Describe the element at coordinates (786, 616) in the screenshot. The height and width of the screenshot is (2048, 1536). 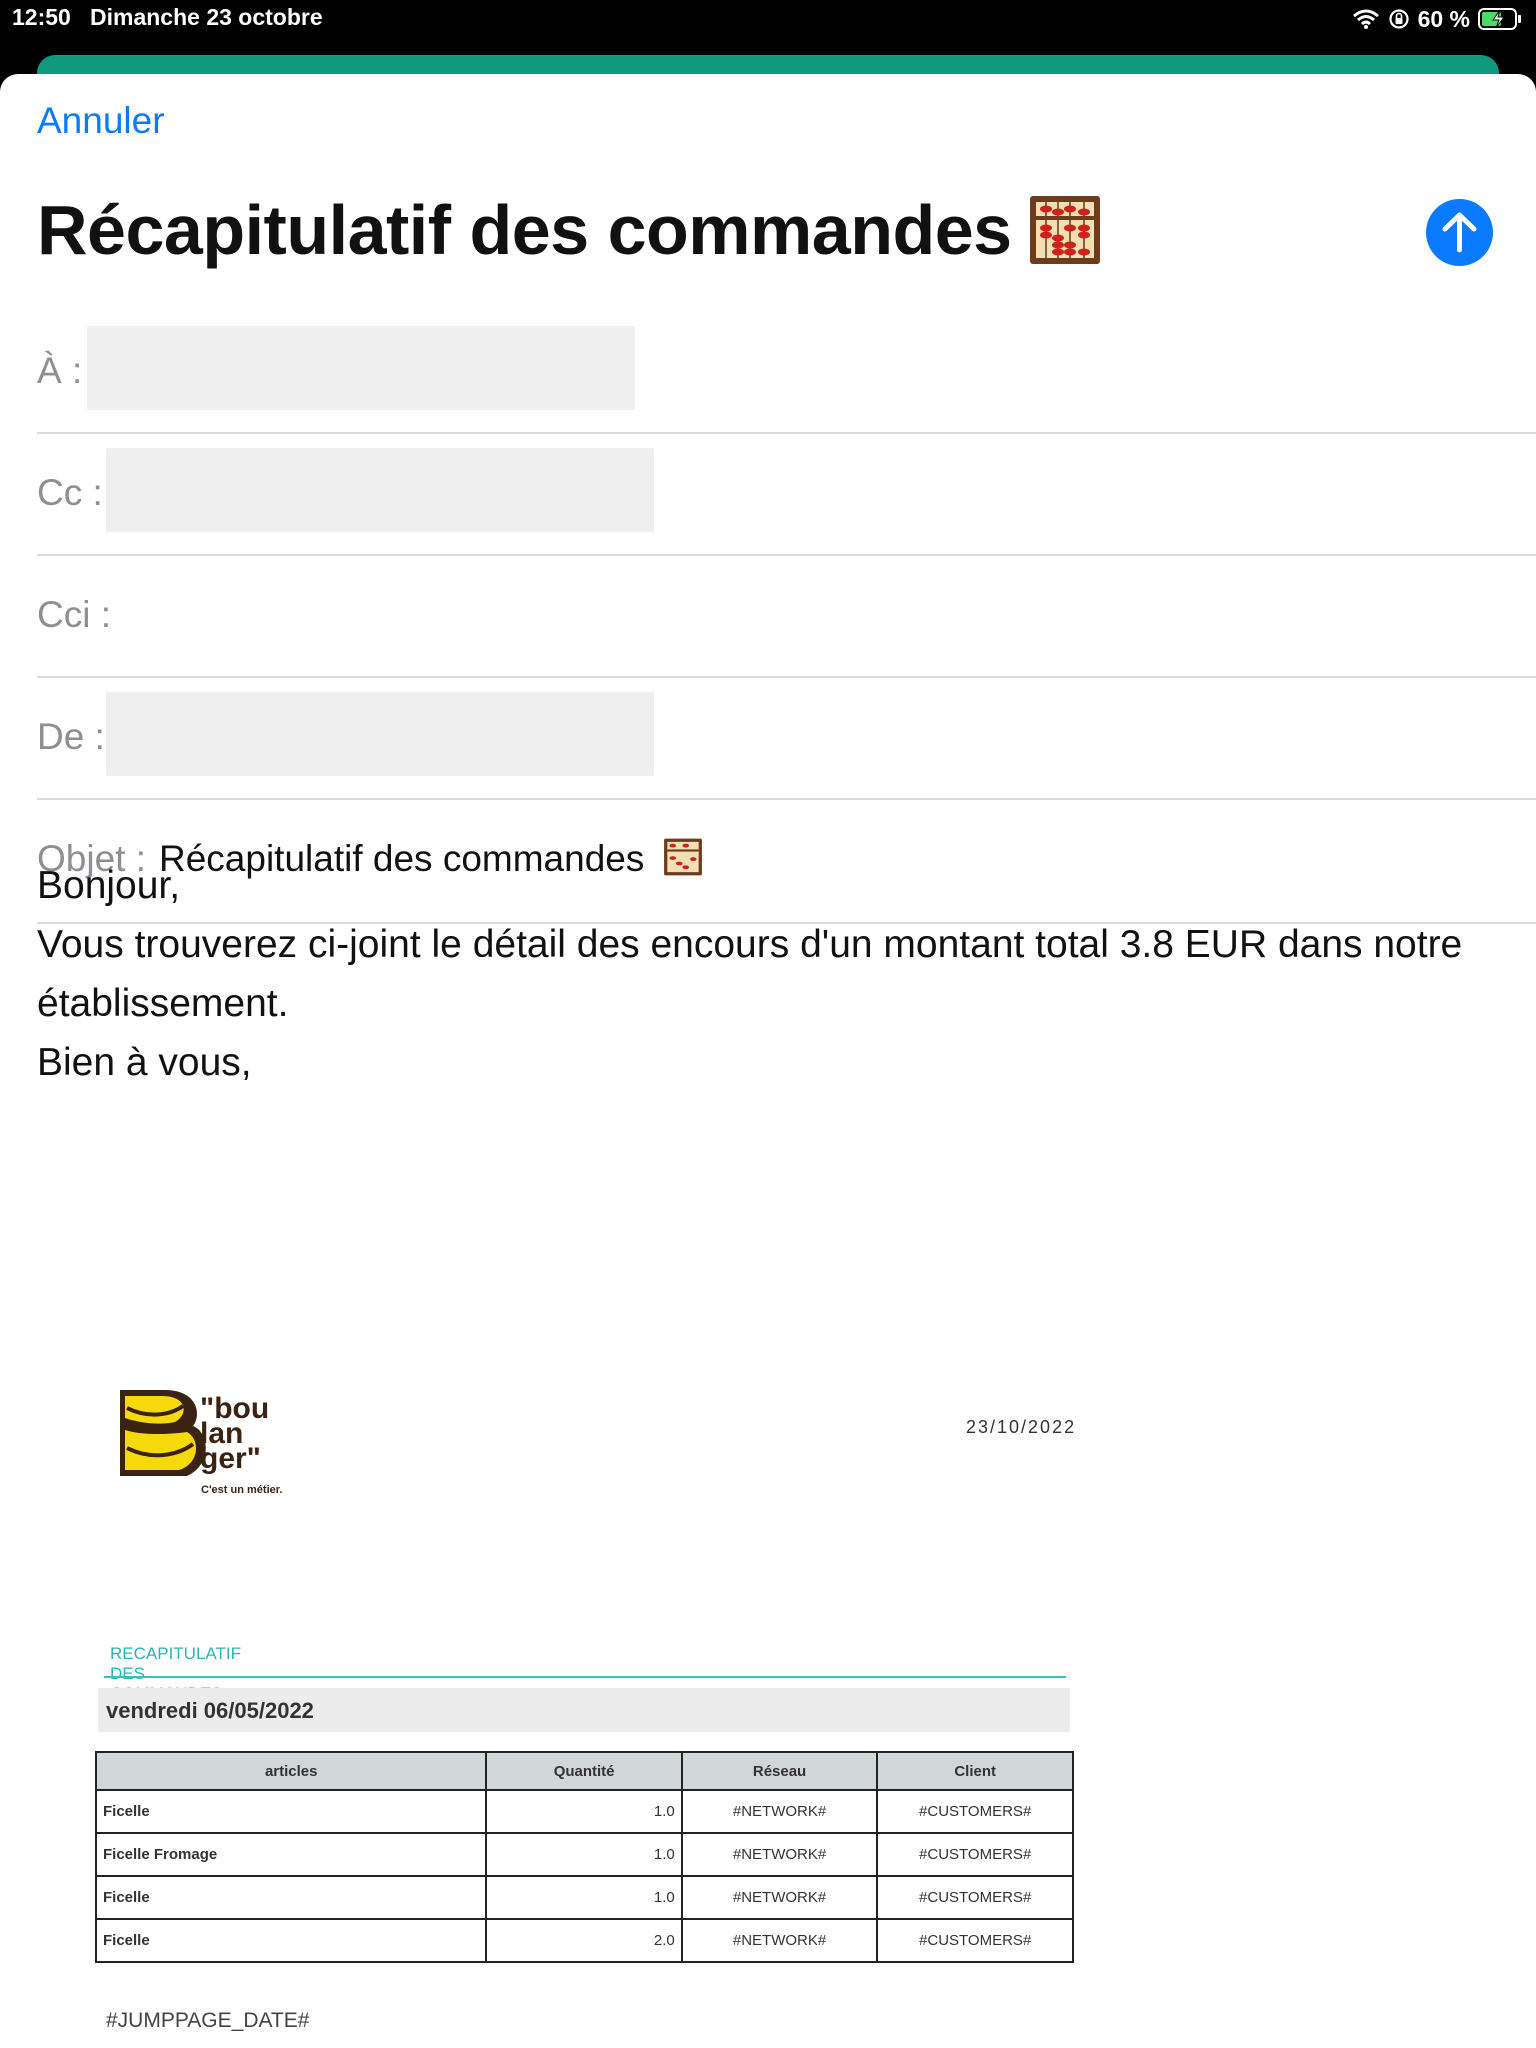
I see `bcc-field: Cci :` at that location.